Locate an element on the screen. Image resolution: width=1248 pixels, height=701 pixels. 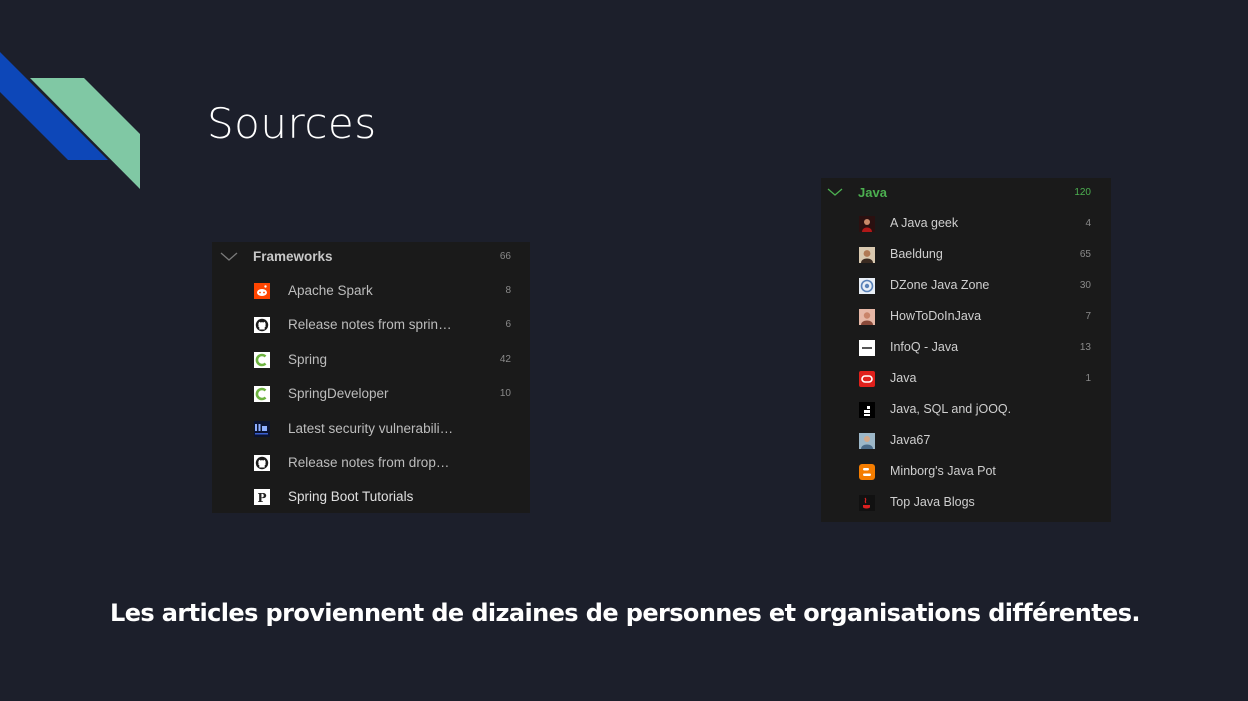
source-label: A Java geek is located at coordinates (924, 223).